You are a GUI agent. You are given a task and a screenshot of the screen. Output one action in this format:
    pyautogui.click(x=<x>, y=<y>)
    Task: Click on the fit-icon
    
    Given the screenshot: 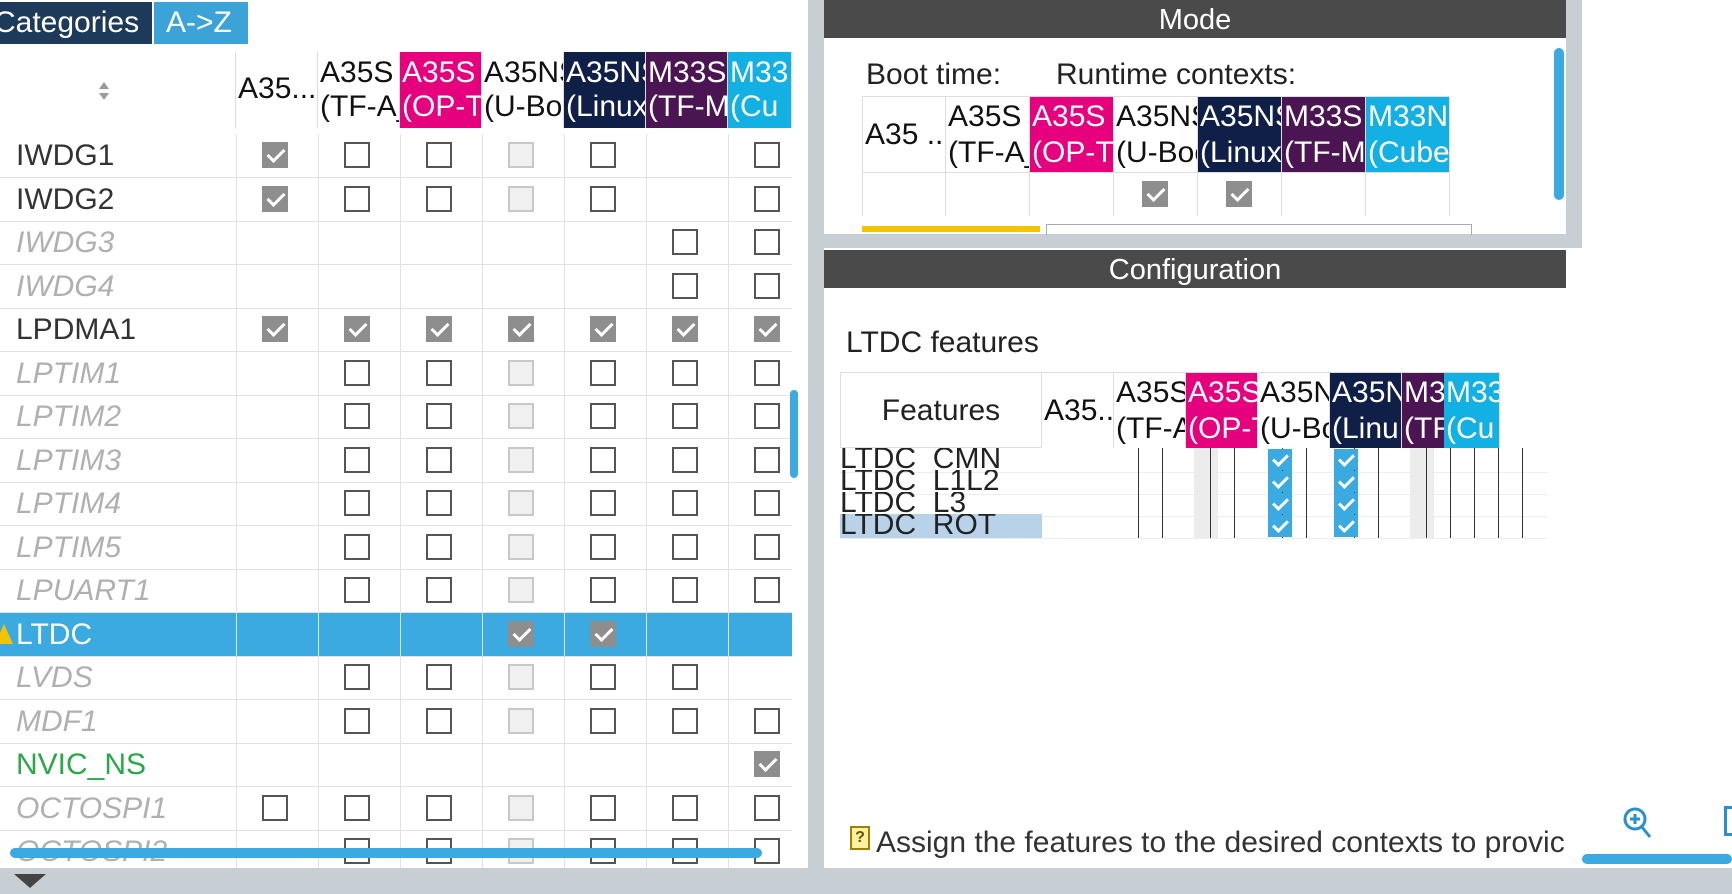 What is the action you would take?
    pyautogui.click(x=1728, y=821)
    